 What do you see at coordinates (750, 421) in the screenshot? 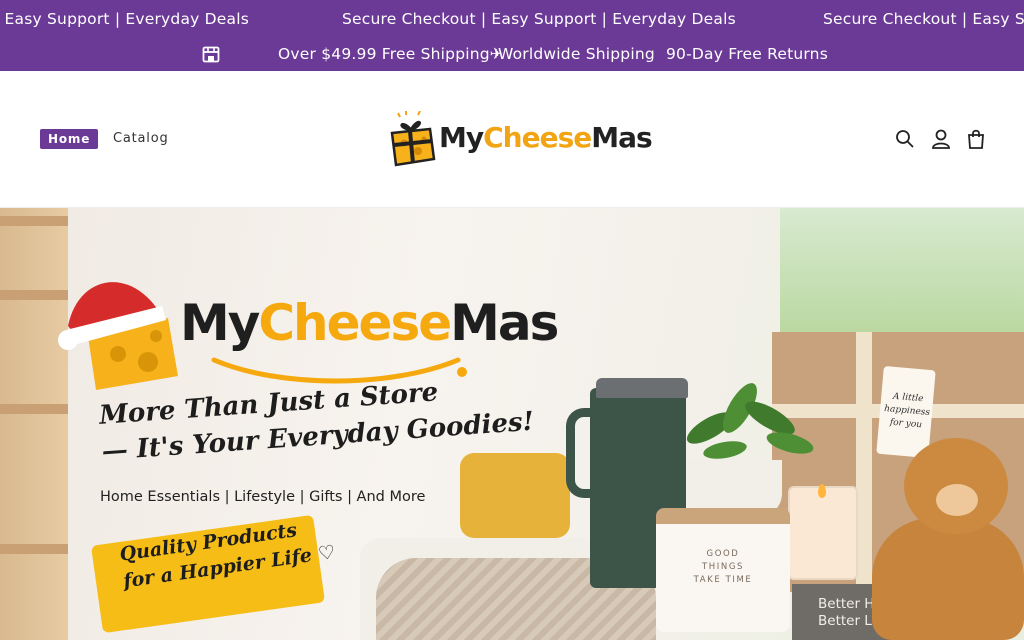
I see `plant-decoration` at bounding box center [750, 421].